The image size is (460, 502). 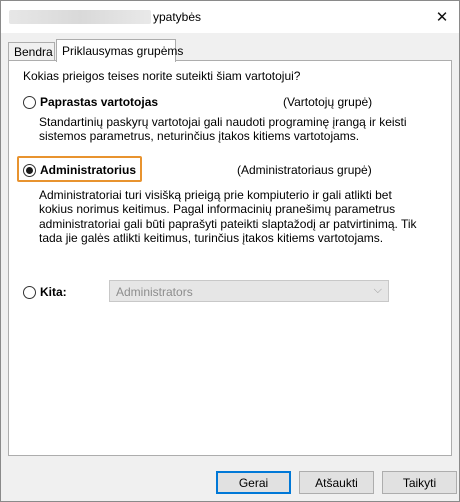 What do you see at coordinates (249, 291) in the screenshot?
I see `other-group-select: Administrators ⌵` at bounding box center [249, 291].